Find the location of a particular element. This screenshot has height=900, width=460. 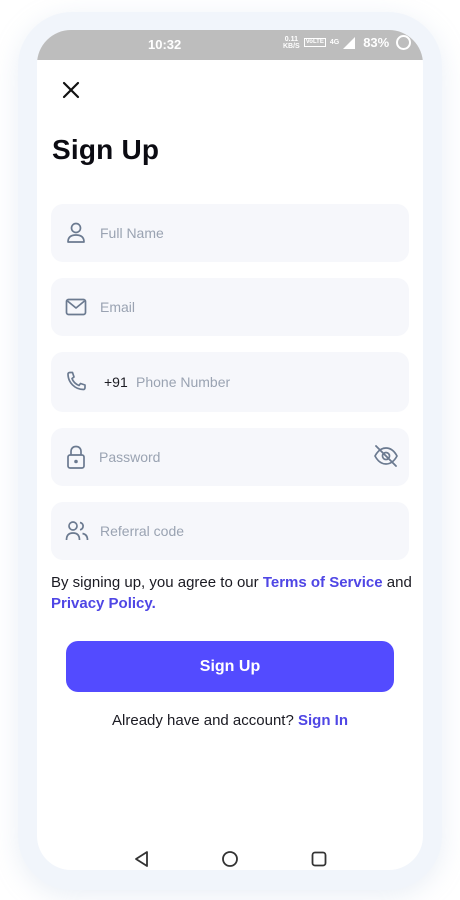

battery-percent: 83% is located at coordinates (376, 42).